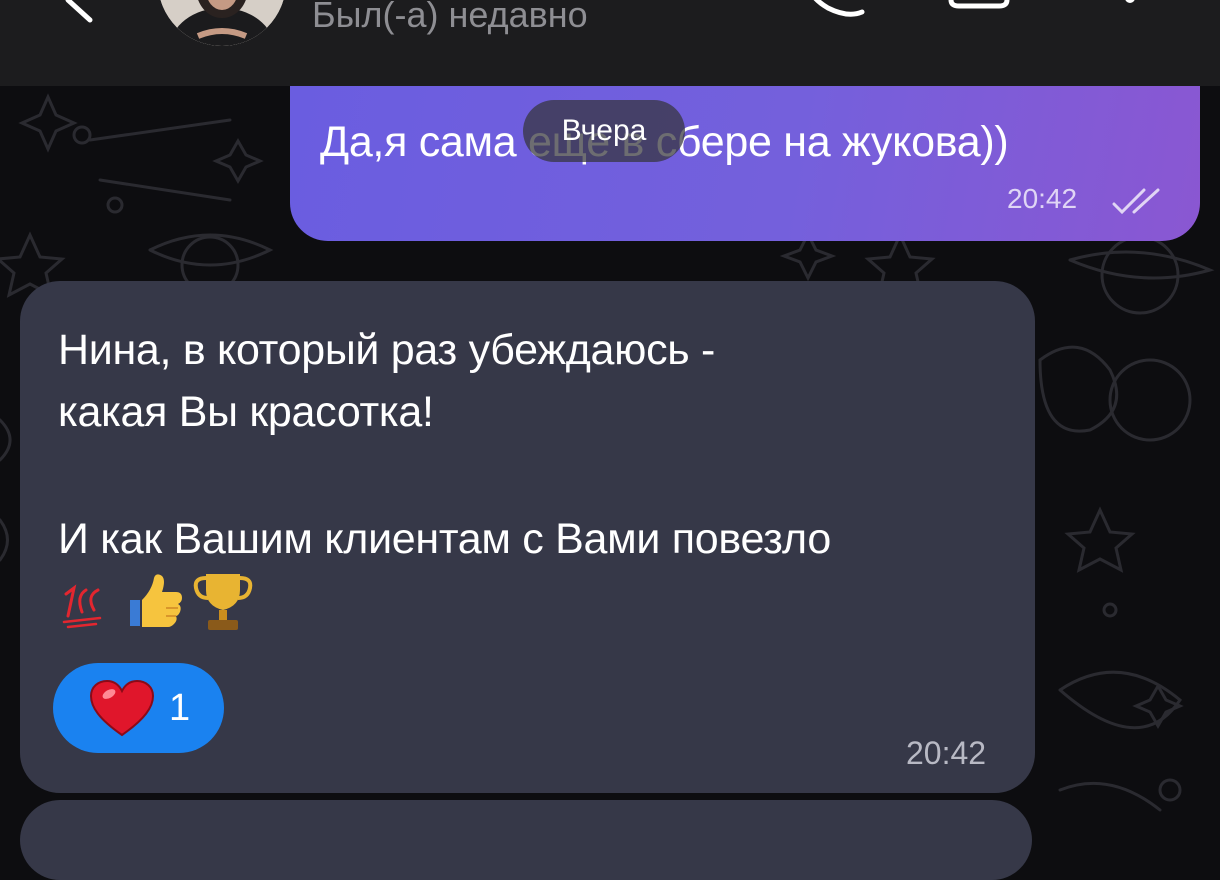  I want to click on trophy-icon, so click(223, 602).